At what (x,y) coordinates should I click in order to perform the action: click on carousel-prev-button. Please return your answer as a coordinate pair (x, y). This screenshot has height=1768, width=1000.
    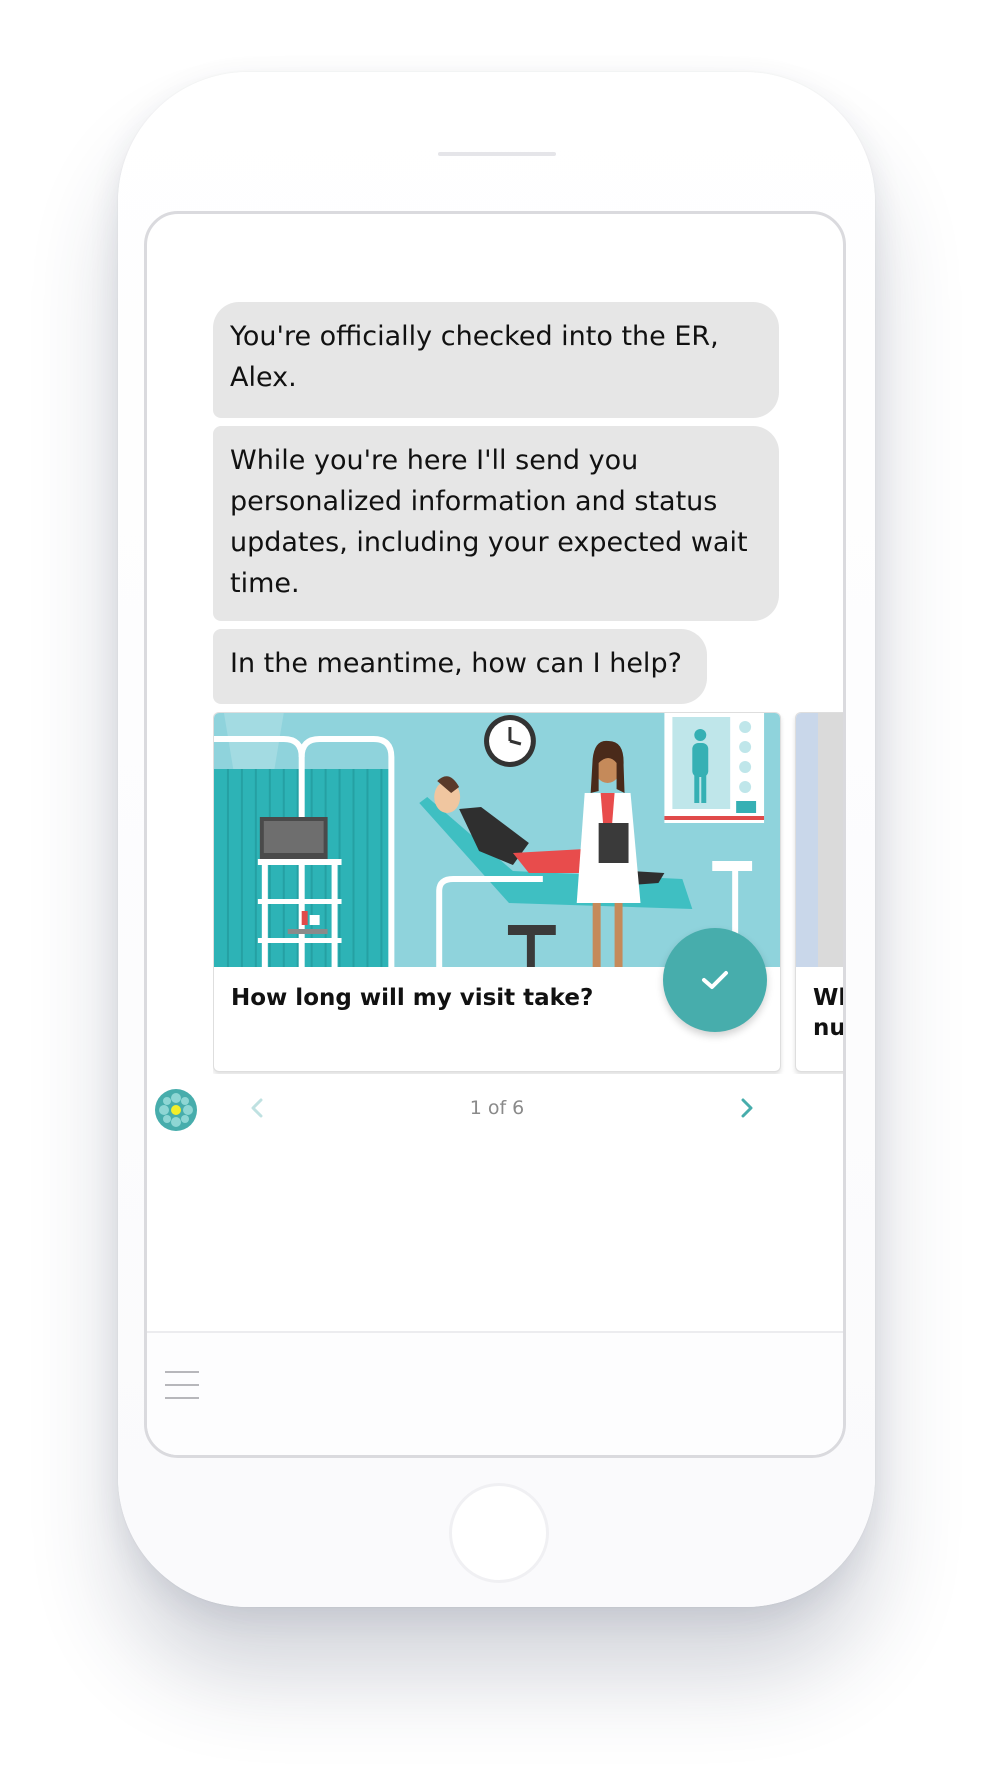
    Looking at the image, I should click on (257, 1108).